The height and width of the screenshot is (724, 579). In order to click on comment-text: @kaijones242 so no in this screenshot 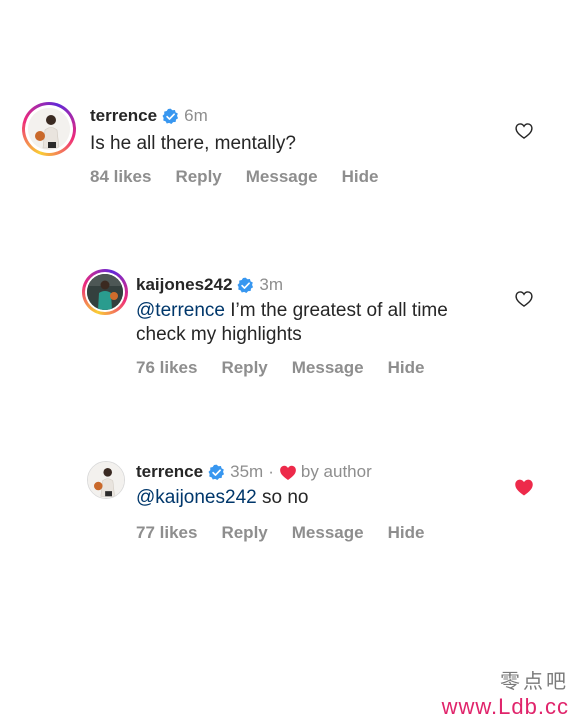, I will do `click(222, 498)`.